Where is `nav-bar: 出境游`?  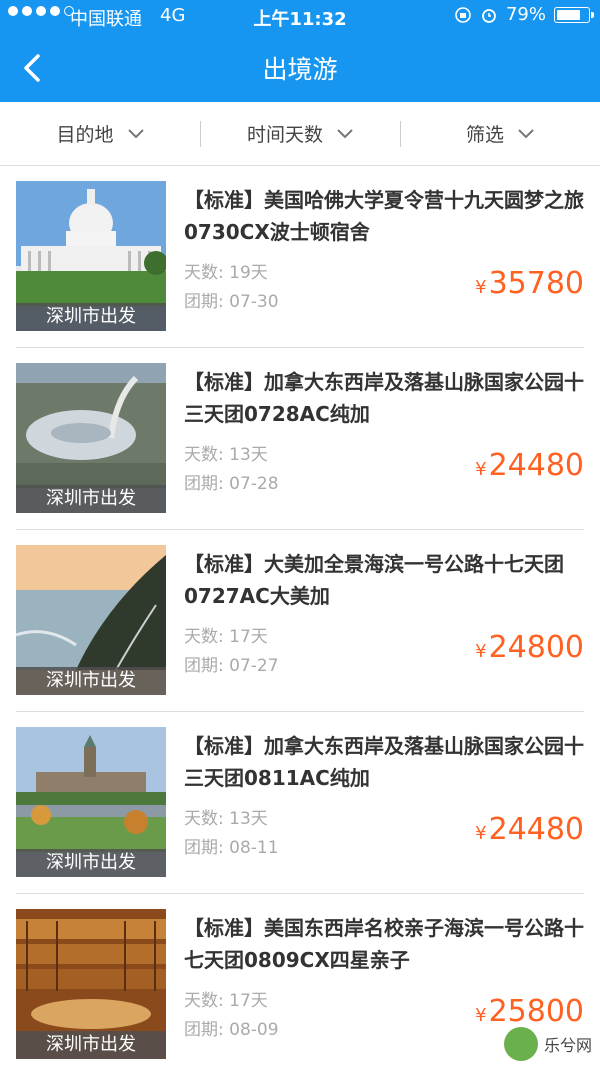
nav-bar: 出境游 is located at coordinates (300, 69).